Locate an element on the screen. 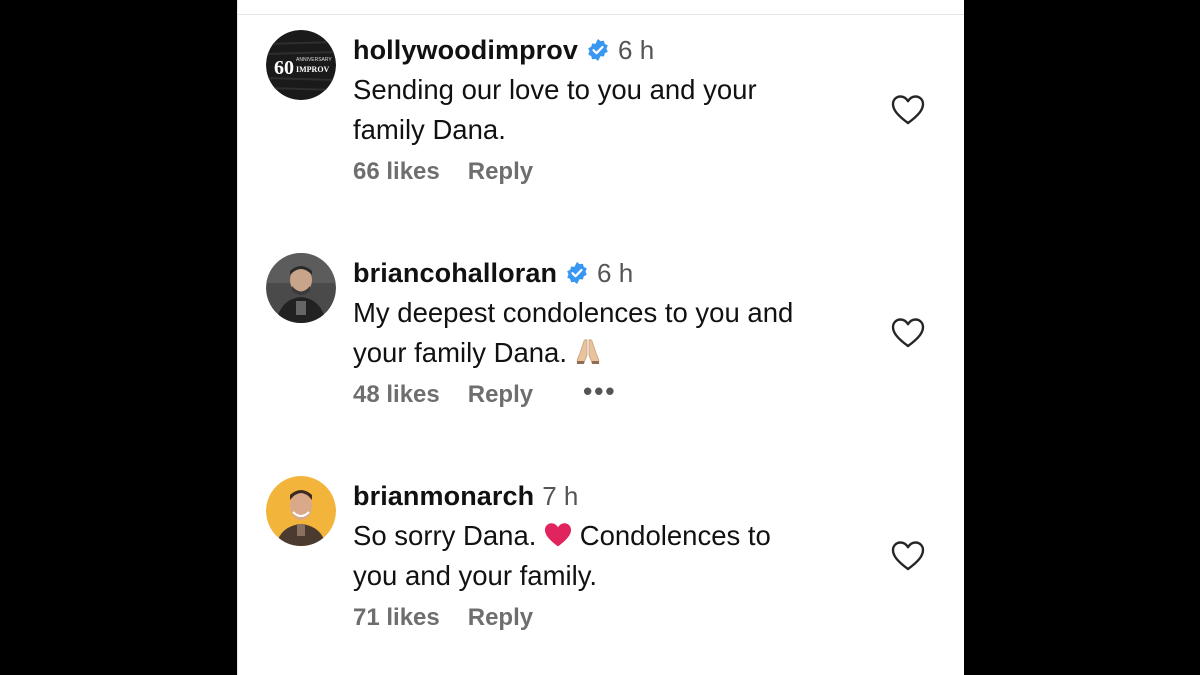  comment-username: briancohalloran is located at coordinates (455, 273).